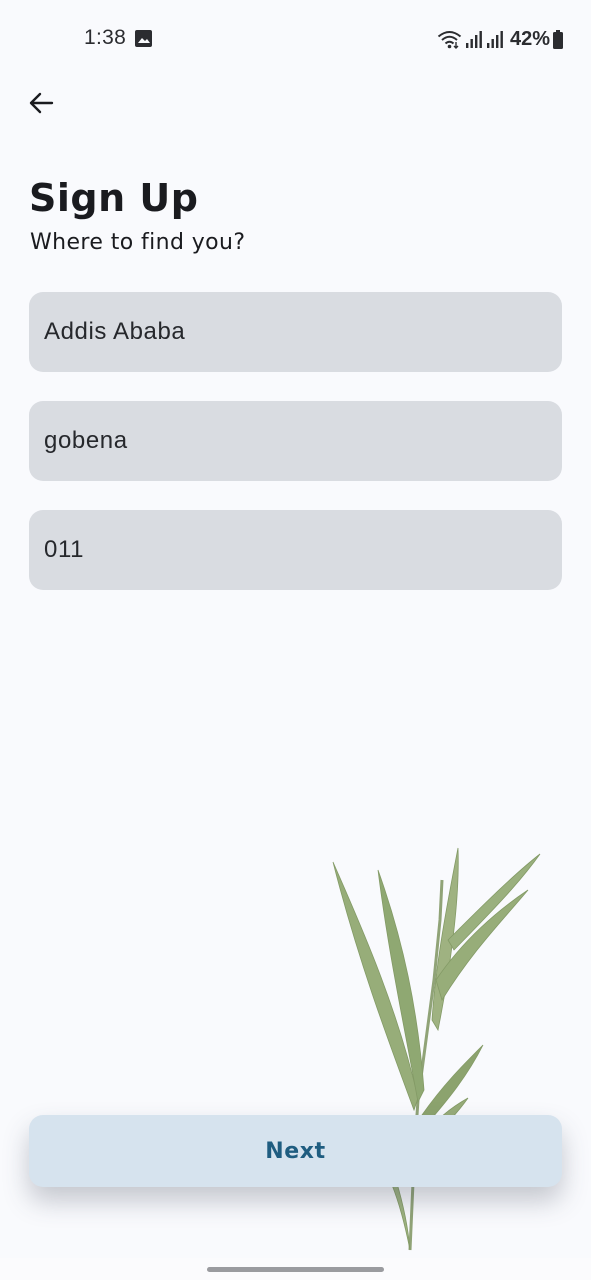 The image size is (591, 1280). What do you see at coordinates (473, 39) in the screenshot?
I see `signal-icon` at bounding box center [473, 39].